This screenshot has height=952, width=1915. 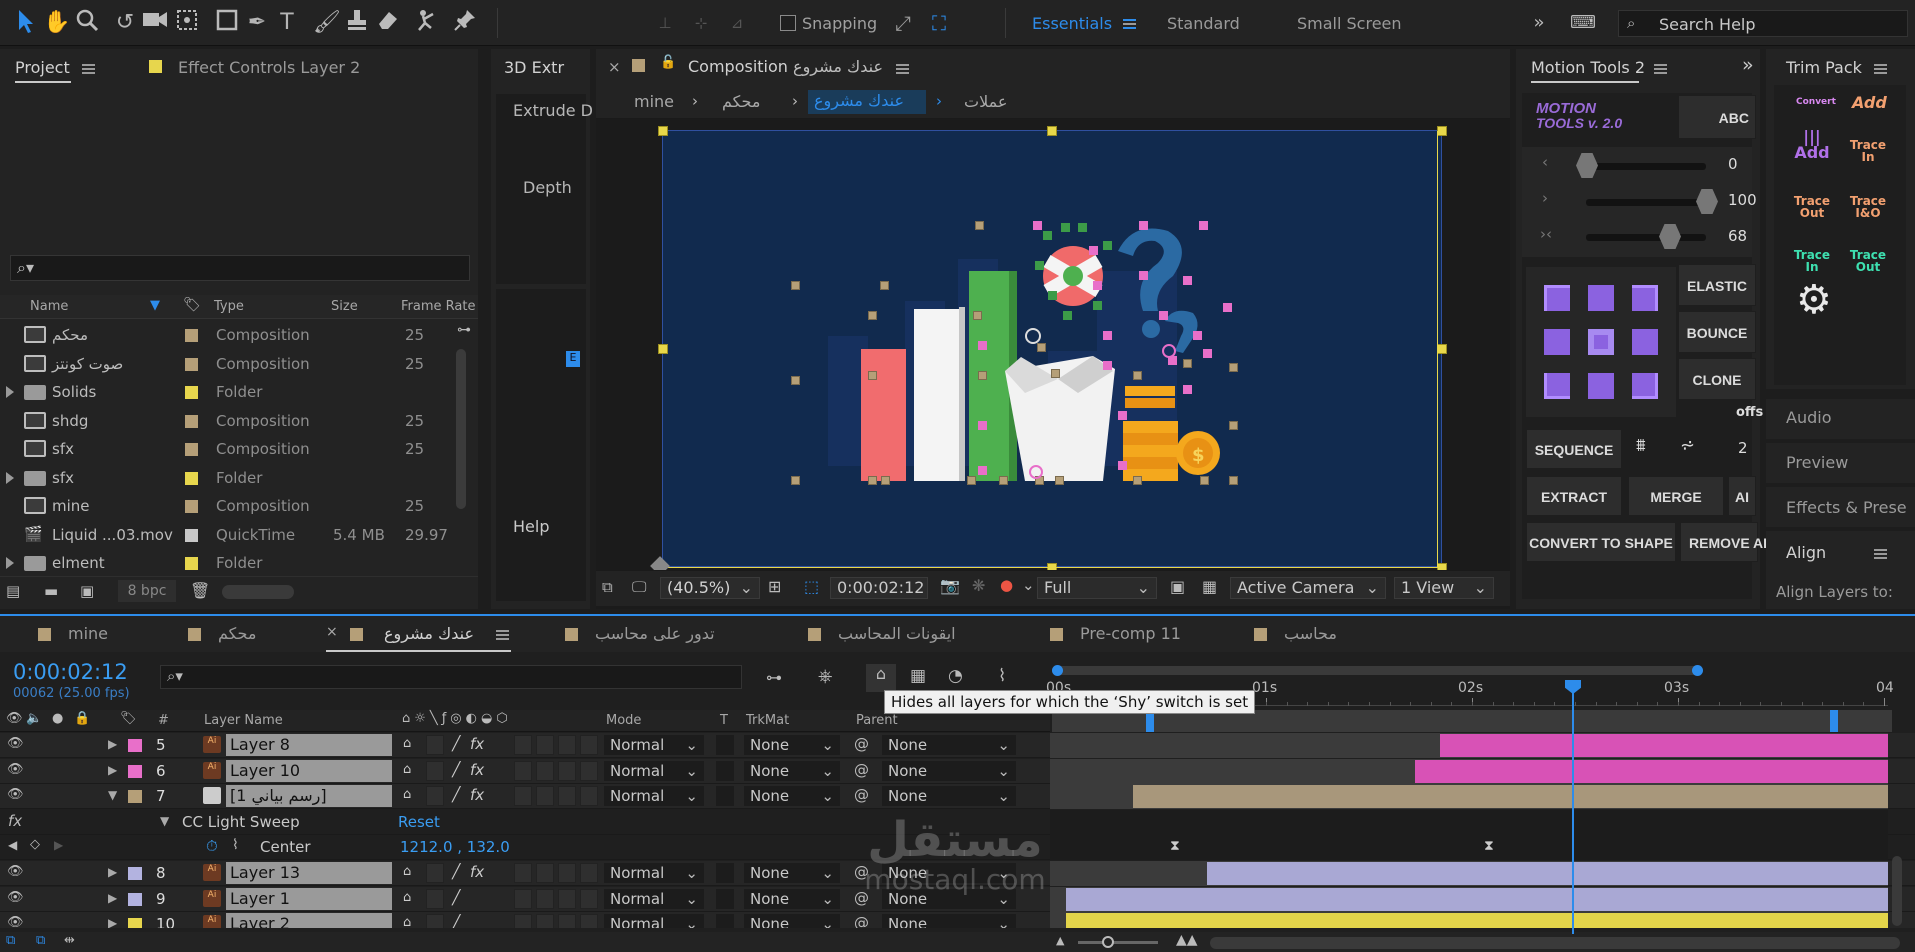 I want to click on project-item: elment Folder, so click(x=239, y=563).